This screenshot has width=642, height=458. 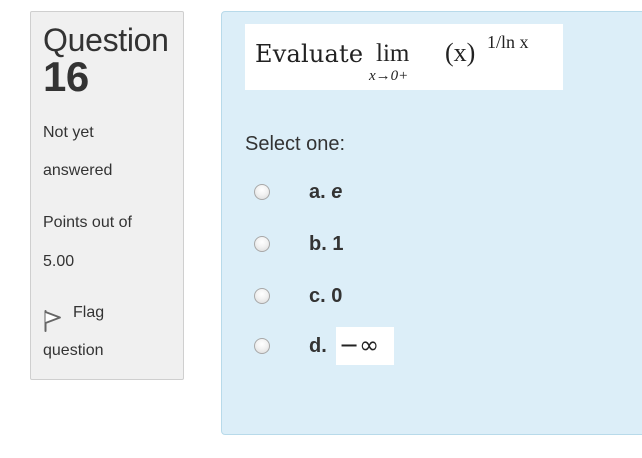 What do you see at coordinates (354, 193) in the screenshot?
I see `option-a: a. e` at bounding box center [354, 193].